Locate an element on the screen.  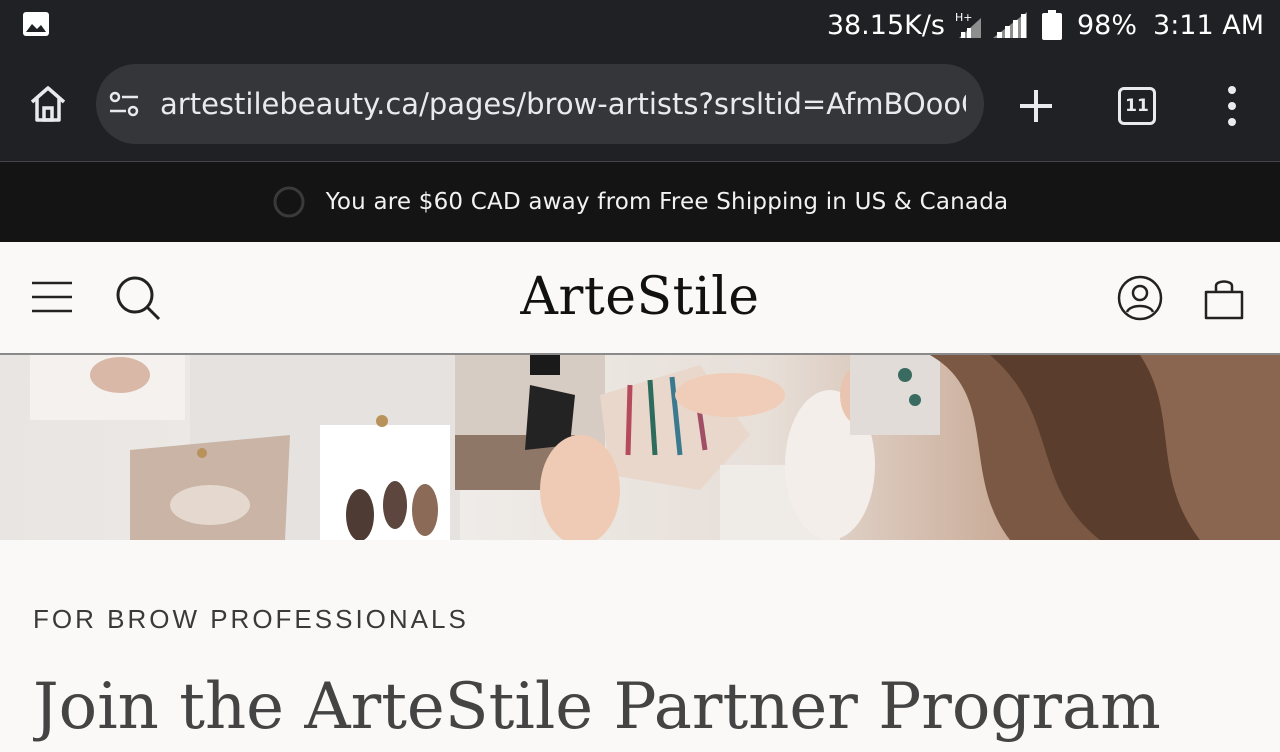
battery-percent: 98% is located at coordinates (1107, 25).